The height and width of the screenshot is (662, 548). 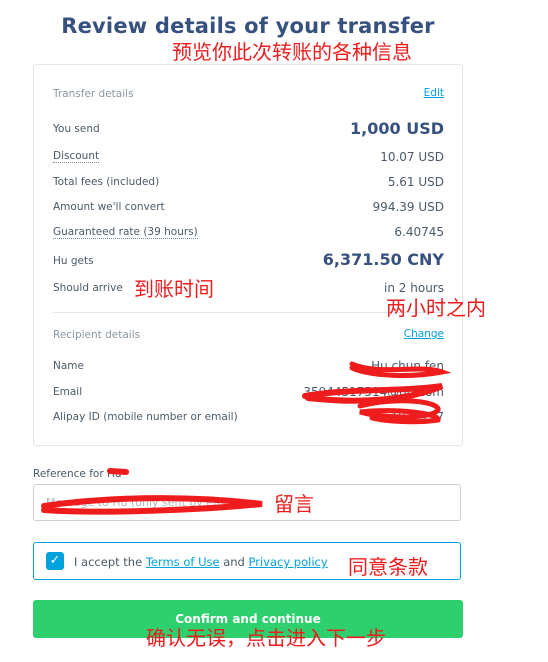 I want to click on alipay-scribble, so click(x=399, y=411).